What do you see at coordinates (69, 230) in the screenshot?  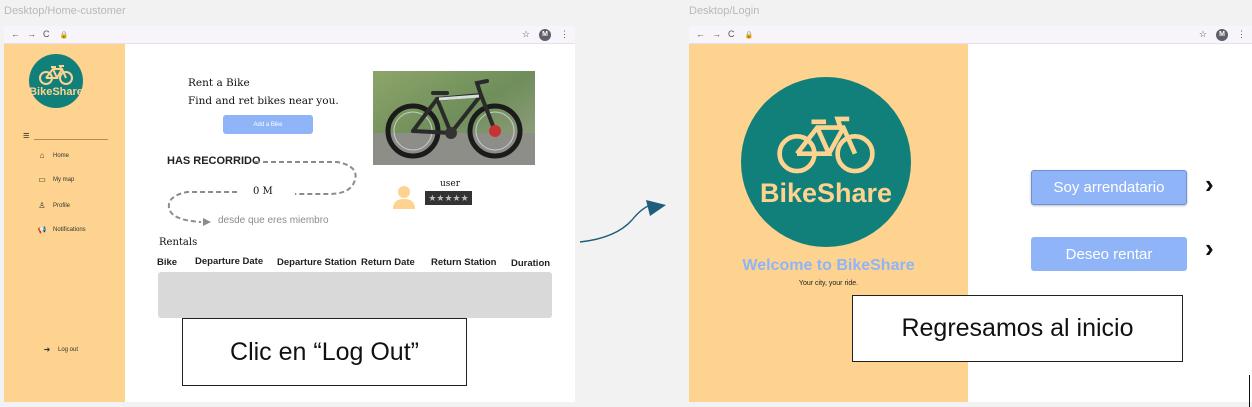 I see `sidebar-item-label: Notifications` at bounding box center [69, 230].